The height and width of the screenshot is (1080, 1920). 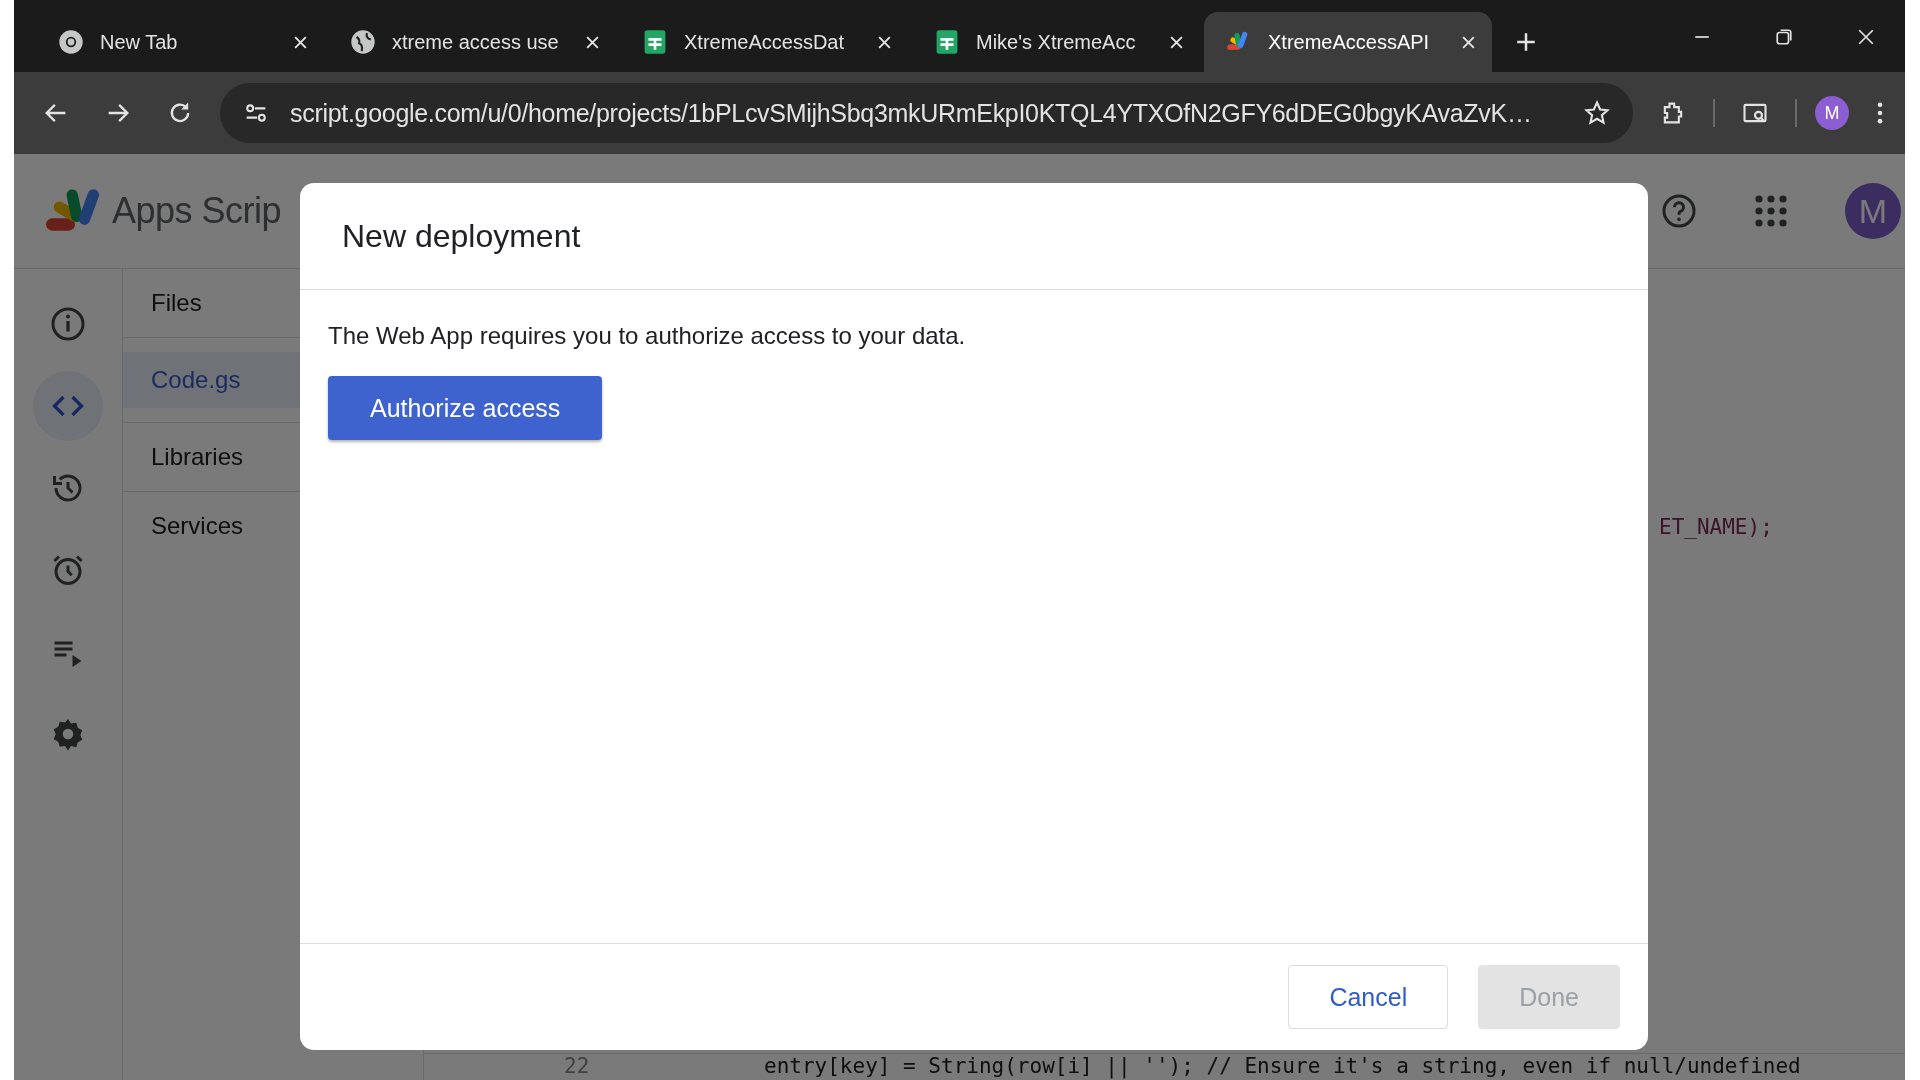 I want to click on help-icon, so click(x=1679, y=211).